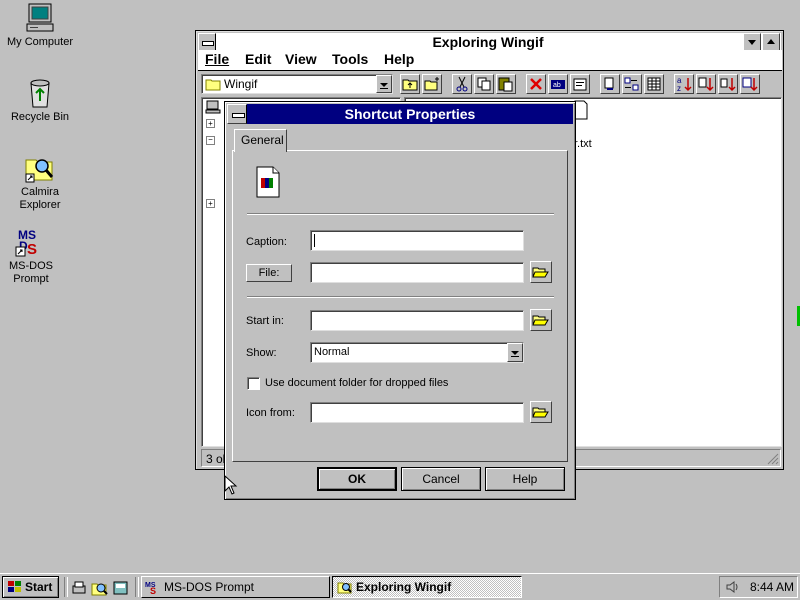  What do you see at coordinates (39, 171) in the screenshot?
I see `explorer-icon` at bounding box center [39, 171].